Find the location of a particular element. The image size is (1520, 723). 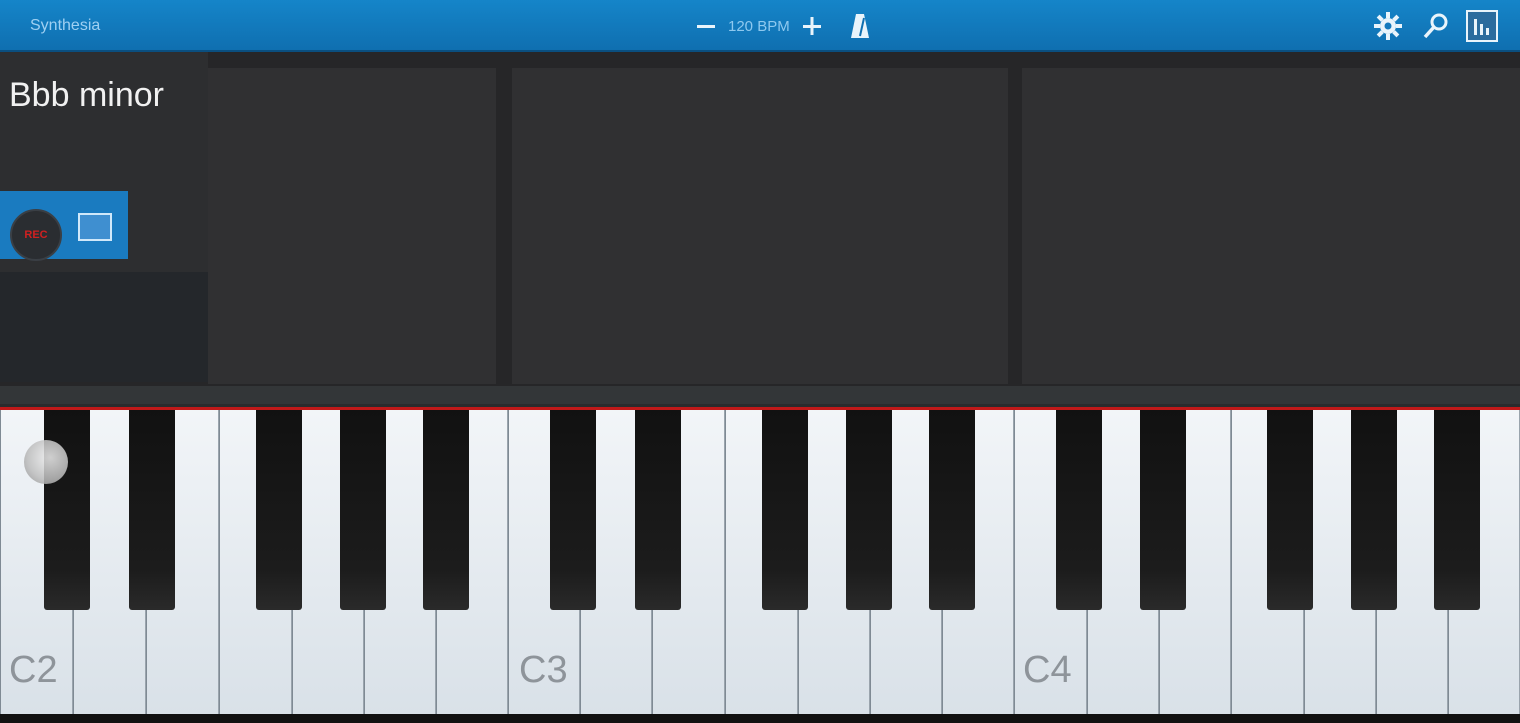

search-icon is located at coordinates (1435, 26).